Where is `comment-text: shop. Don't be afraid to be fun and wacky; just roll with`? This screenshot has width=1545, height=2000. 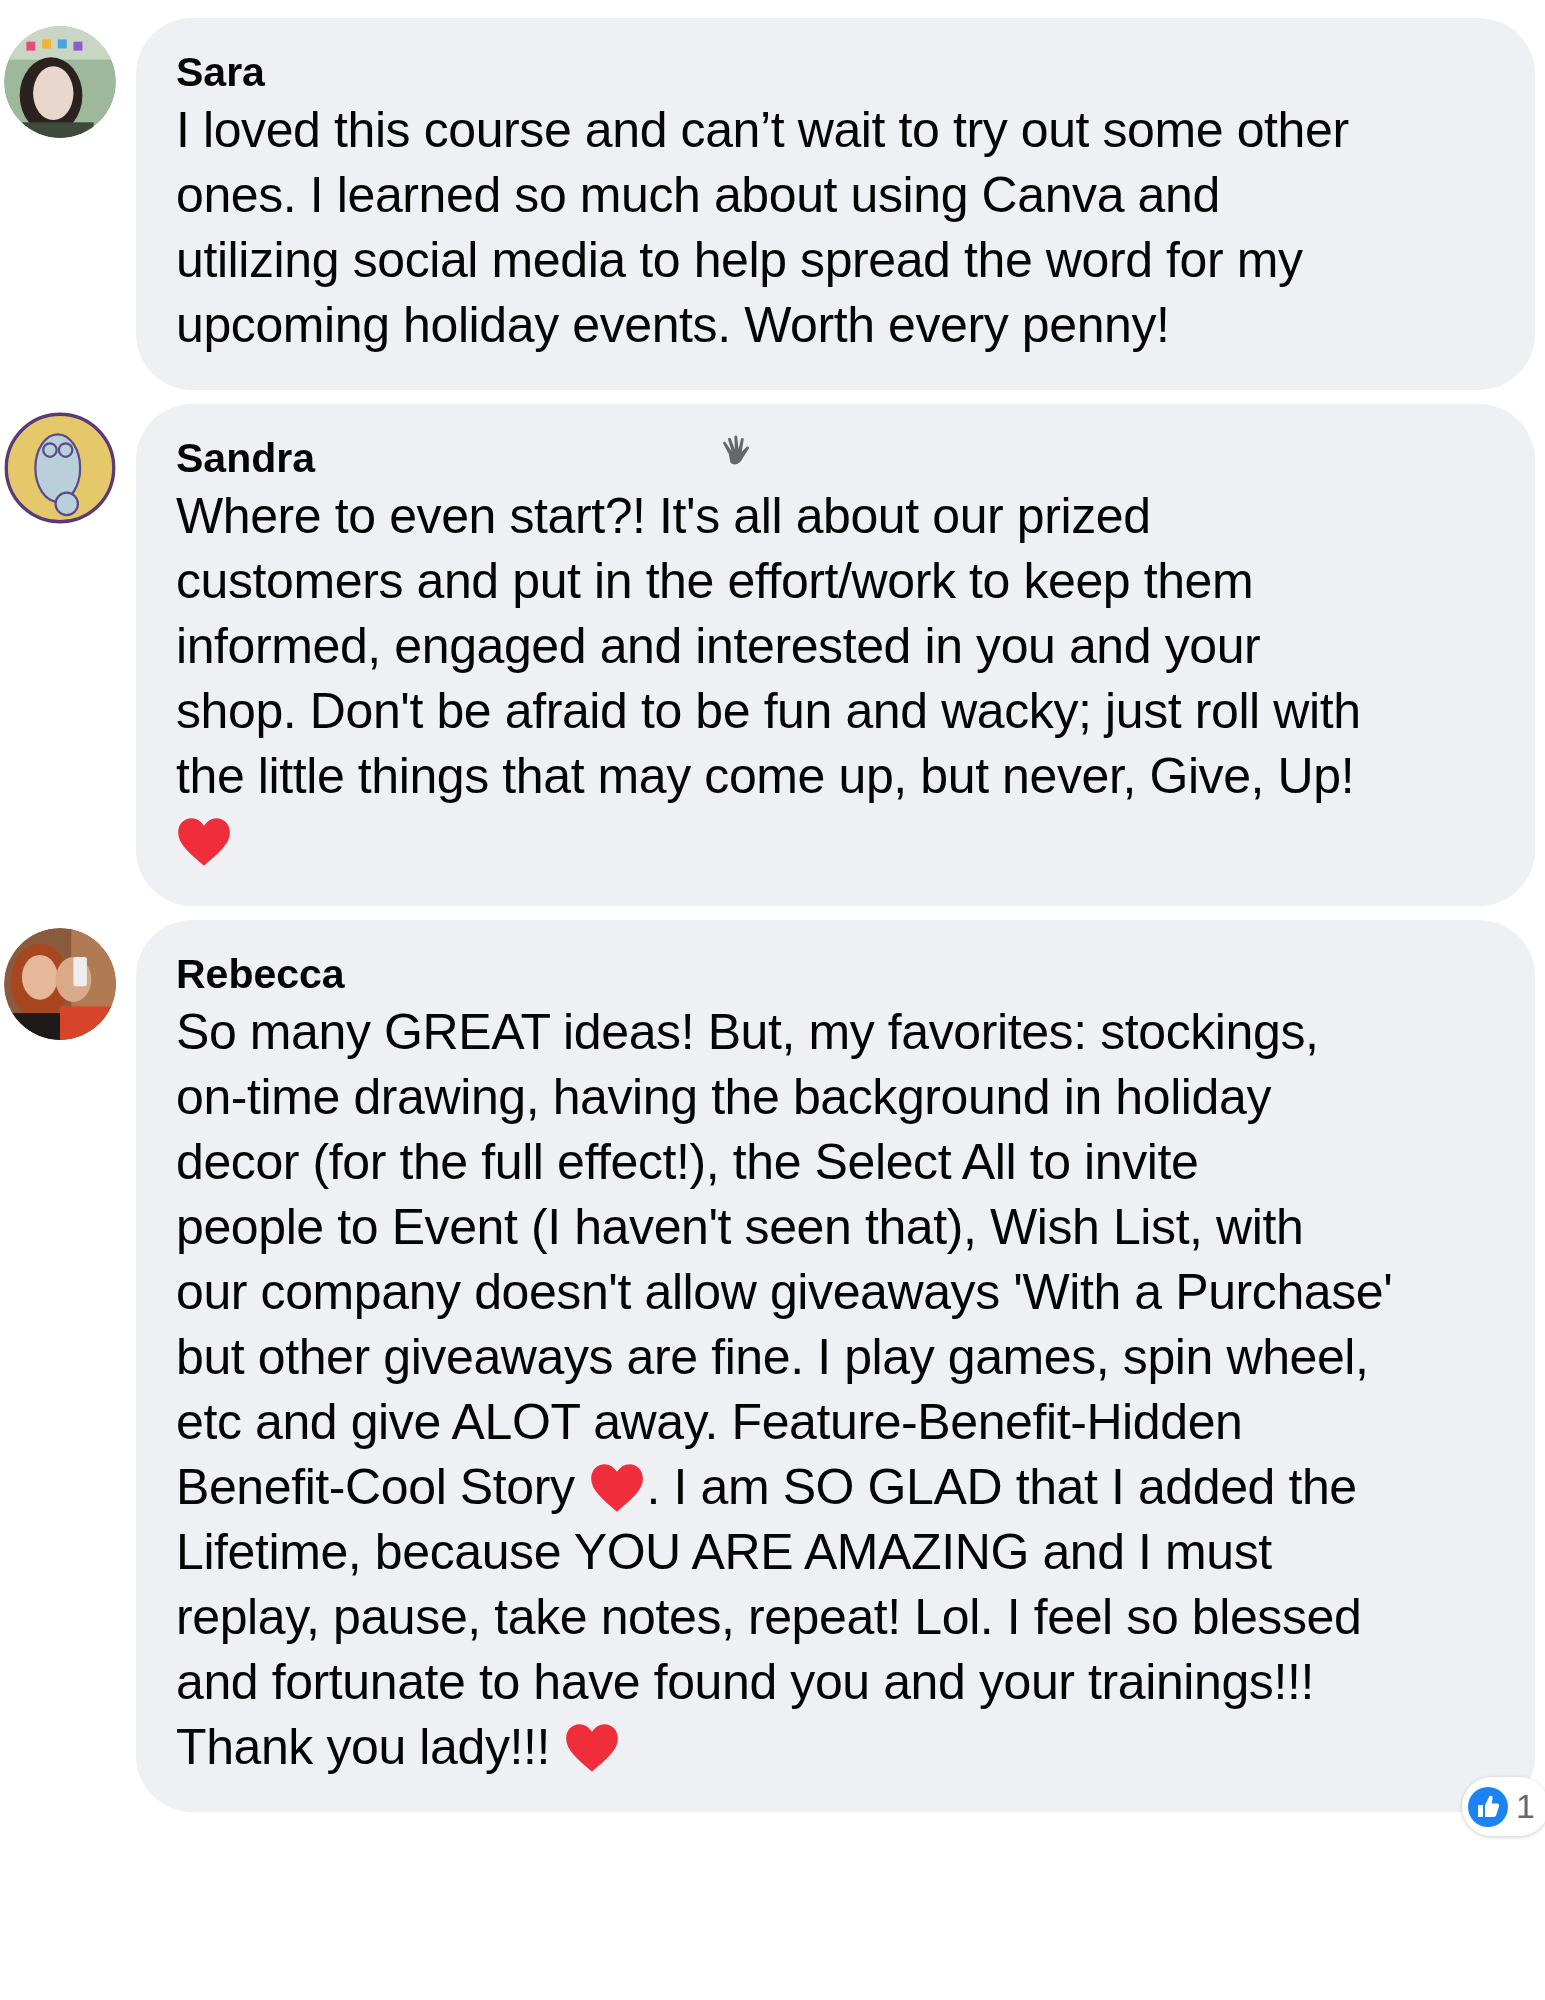
comment-text: shop. Don't be afraid to be fun and wacky; just roll with is located at coordinates (768, 711).